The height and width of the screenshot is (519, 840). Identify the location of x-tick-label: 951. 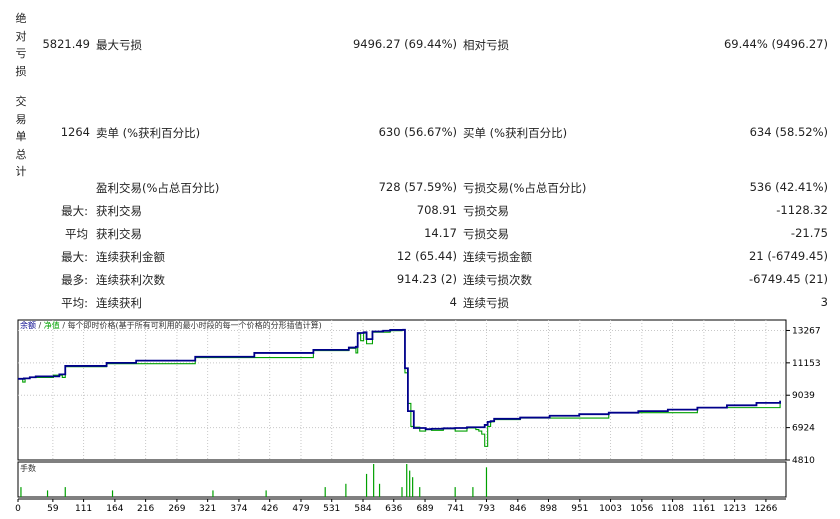
(579, 509).